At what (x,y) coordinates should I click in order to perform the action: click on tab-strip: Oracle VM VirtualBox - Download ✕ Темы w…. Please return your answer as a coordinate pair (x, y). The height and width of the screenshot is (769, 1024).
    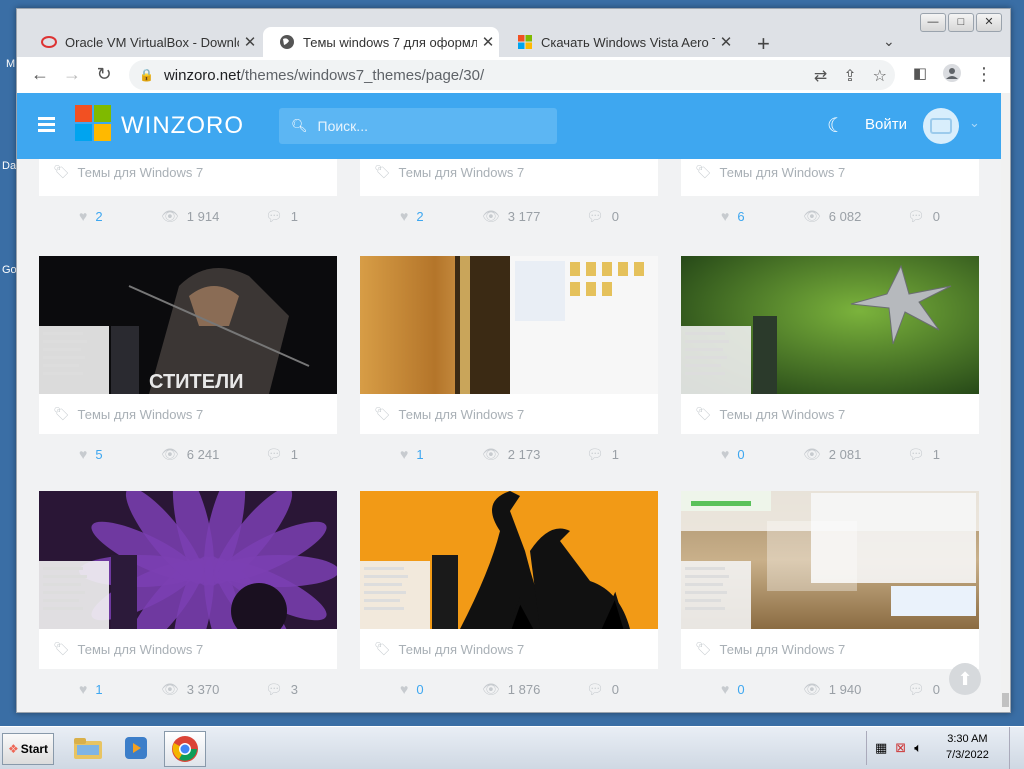
    Looking at the image, I should click on (513, 40).